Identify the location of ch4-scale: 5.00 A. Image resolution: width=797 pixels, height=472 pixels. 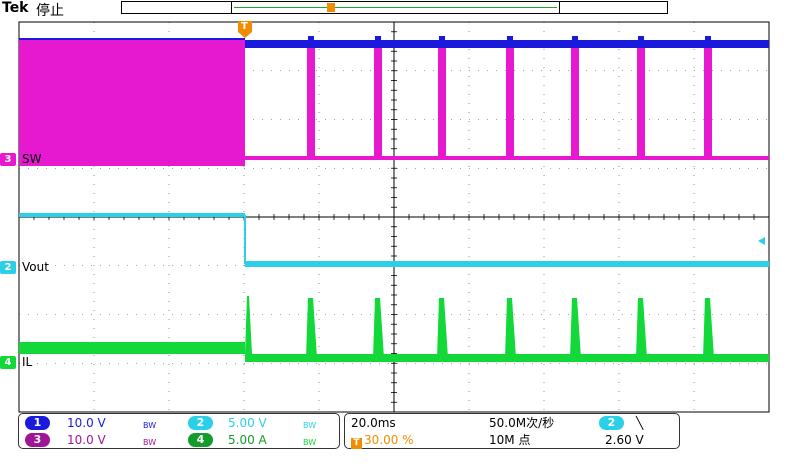
(247, 440).